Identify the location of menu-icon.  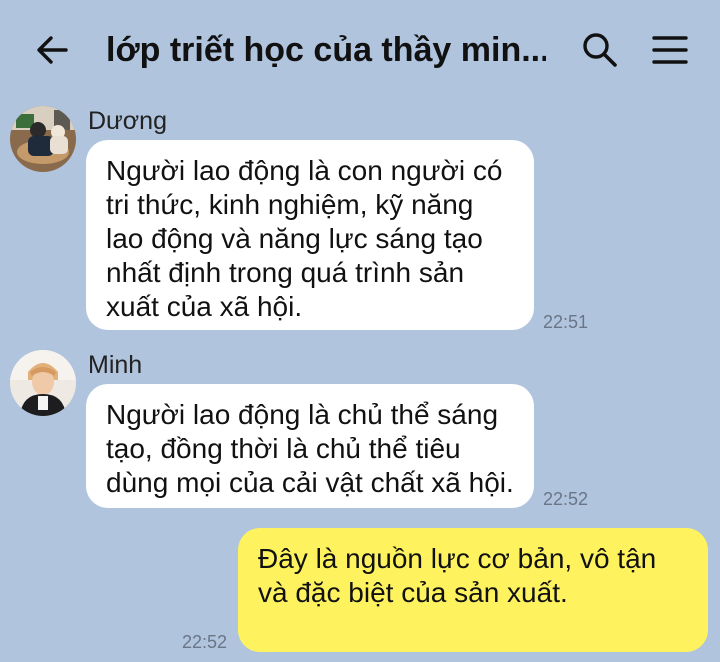
(670, 50).